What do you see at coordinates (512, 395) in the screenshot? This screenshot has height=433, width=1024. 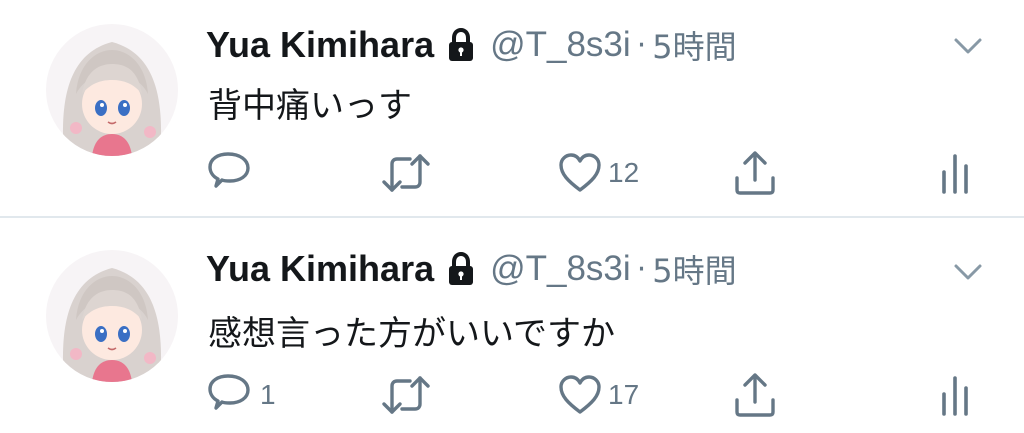 I see `action-bar: 1 17` at bounding box center [512, 395].